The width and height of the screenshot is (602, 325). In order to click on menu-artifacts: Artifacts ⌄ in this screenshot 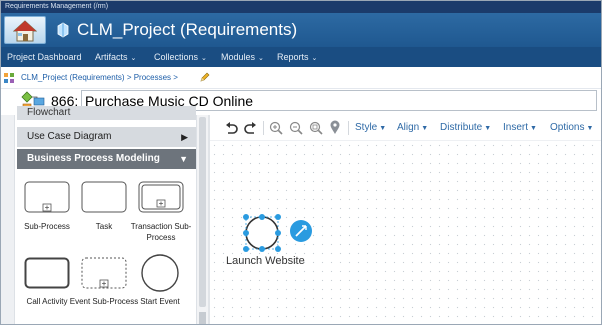, I will do `click(115, 57)`.